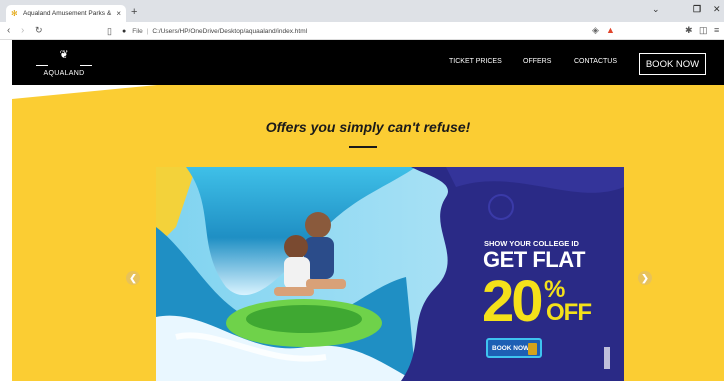  What do you see at coordinates (569, 312) in the screenshot?
I see `offer-off: OFF` at bounding box center [569, 312].